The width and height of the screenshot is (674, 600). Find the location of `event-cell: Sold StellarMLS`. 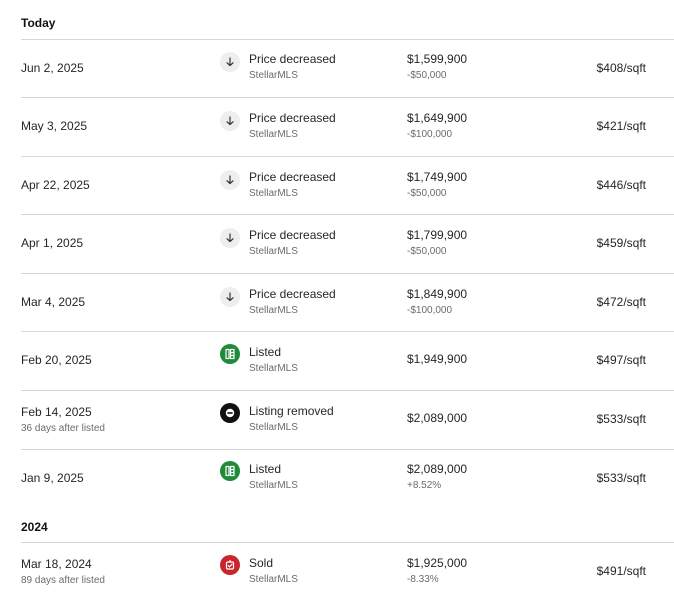

event-cell: Sold StellarMLS is located at coordinates (273, 571).